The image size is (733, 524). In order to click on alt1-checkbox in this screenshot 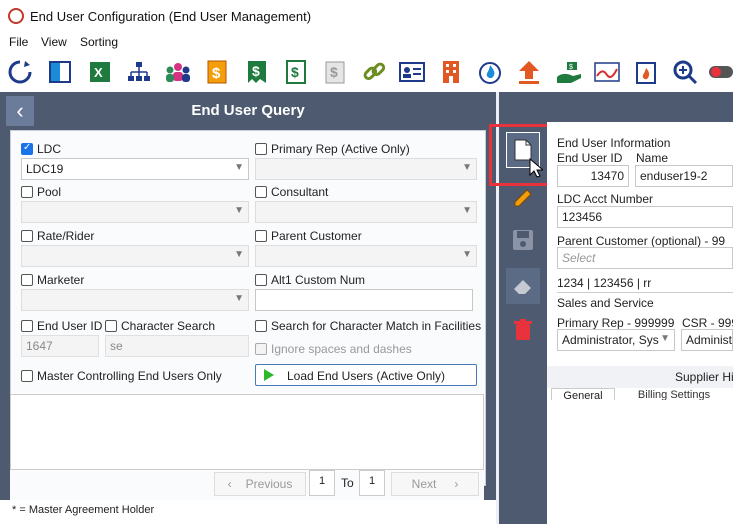, I will do `click(261, 280)`.